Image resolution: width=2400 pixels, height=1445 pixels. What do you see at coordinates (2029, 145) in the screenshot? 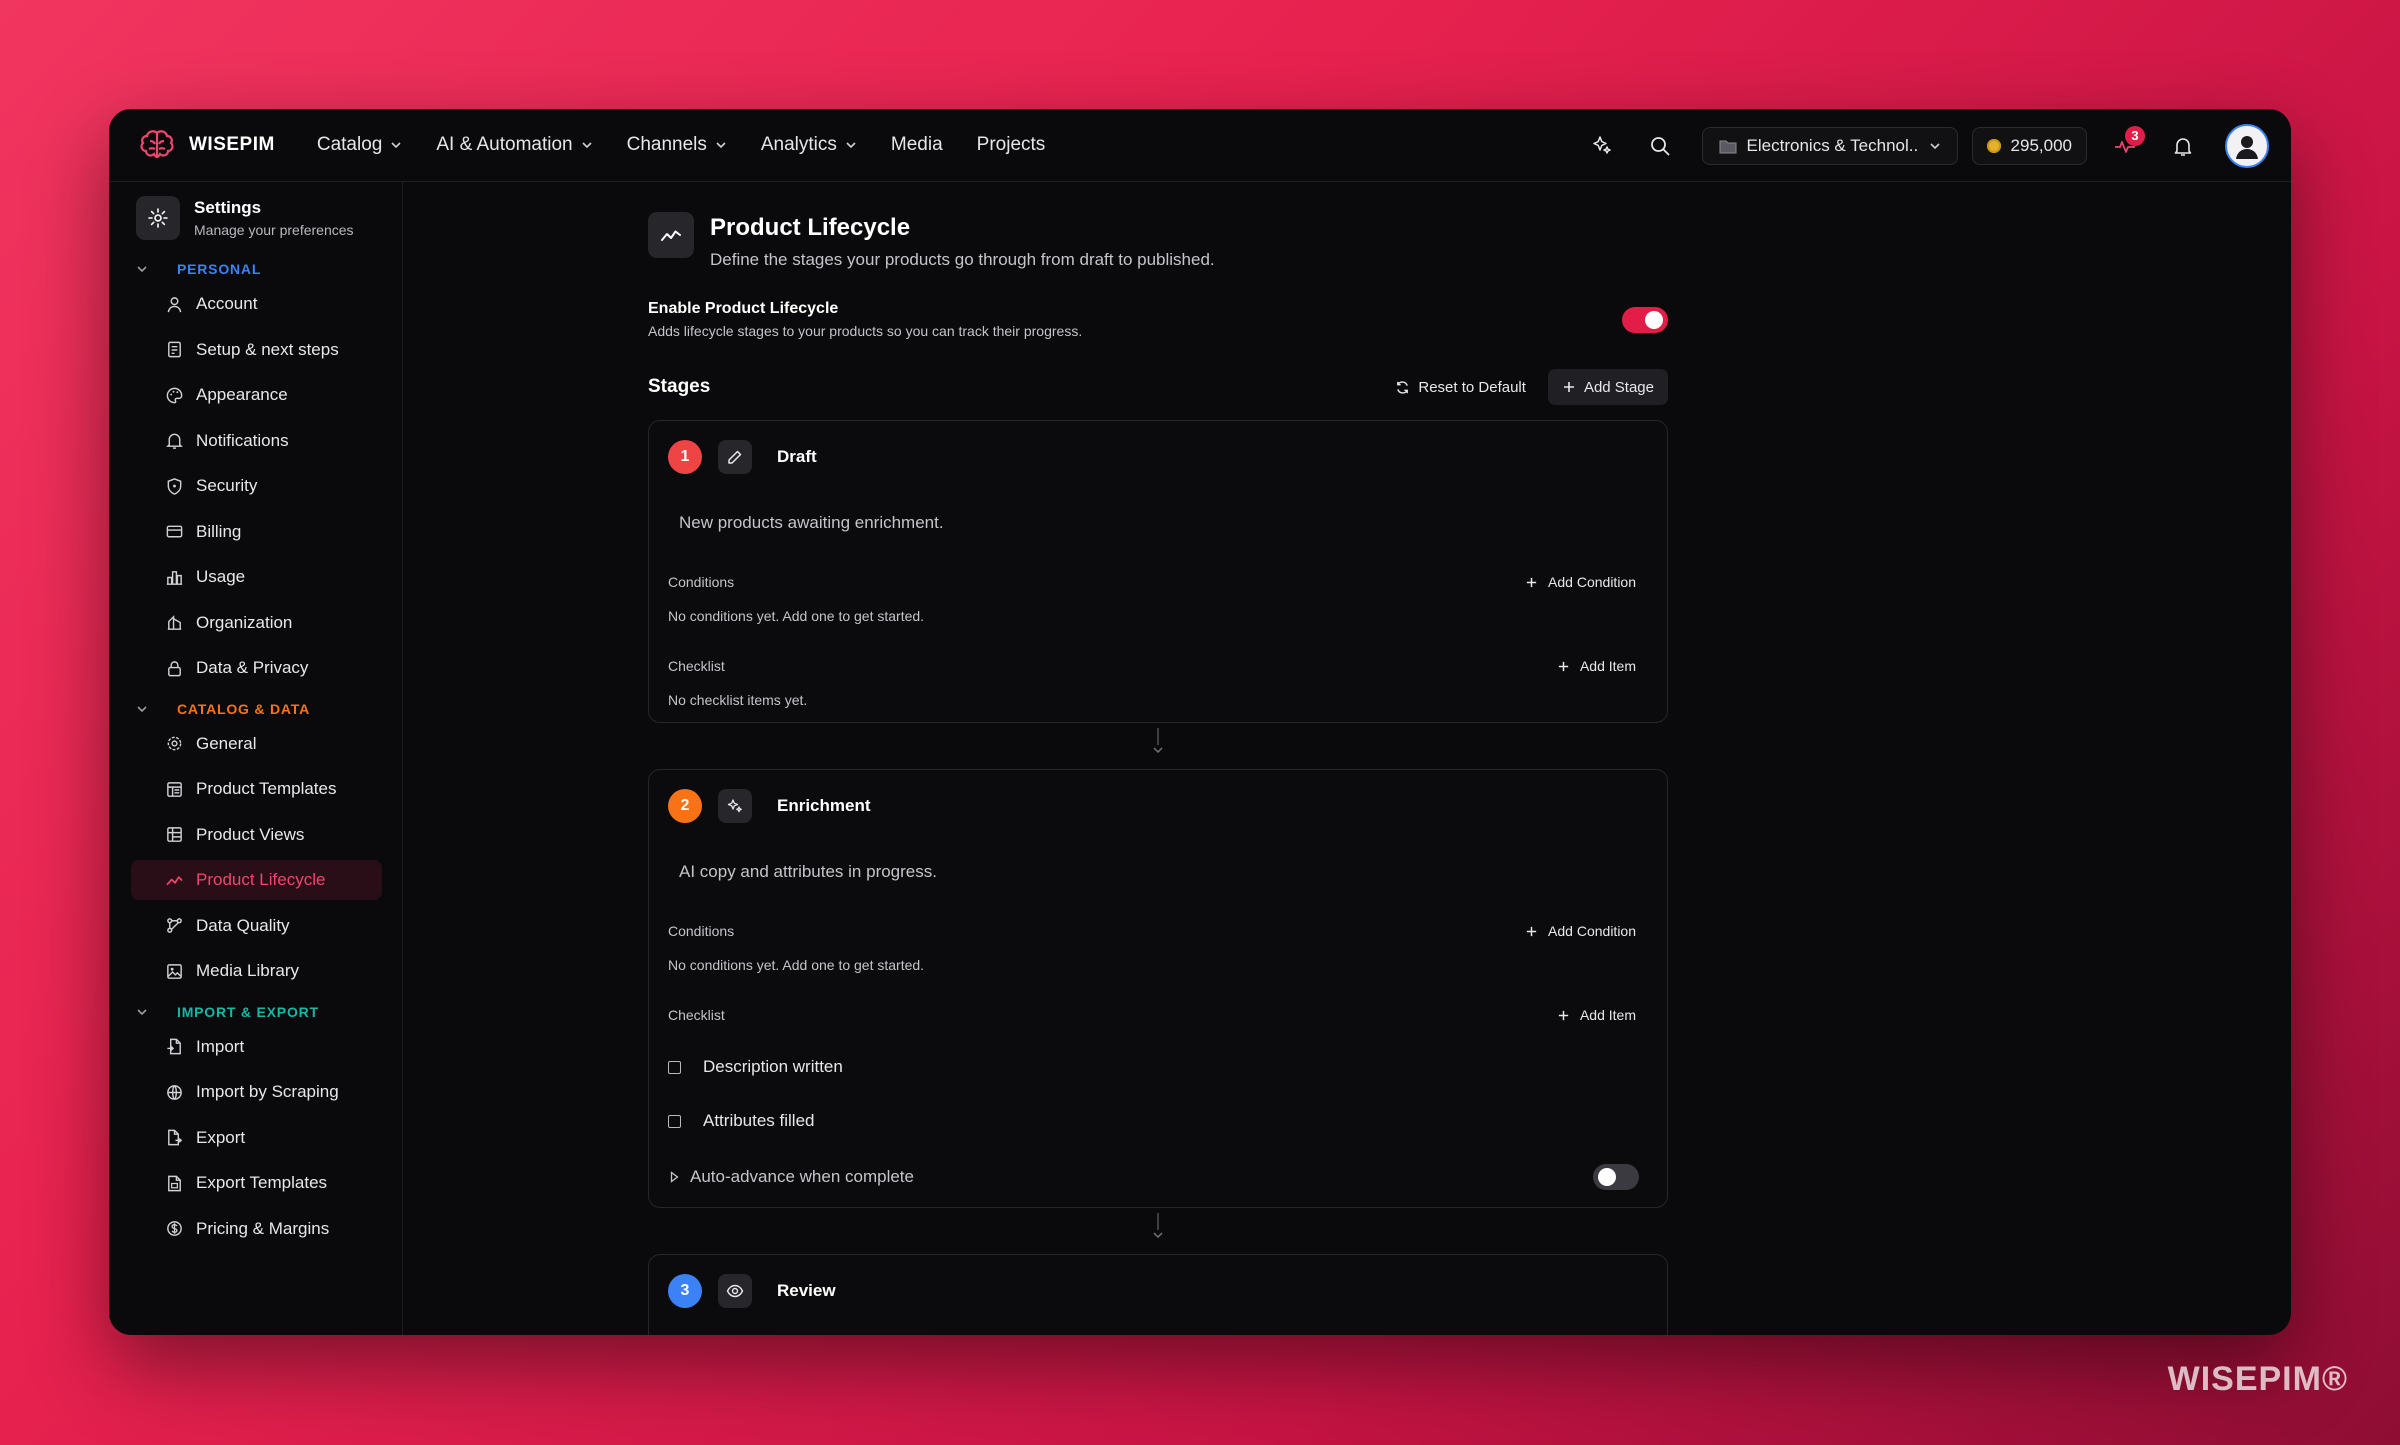
I see `credits-button: 295,000` at bounding box center [2029, 145].